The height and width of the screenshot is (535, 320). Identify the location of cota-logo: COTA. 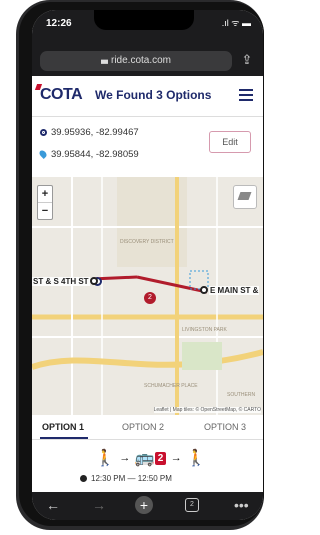
(58, 94).